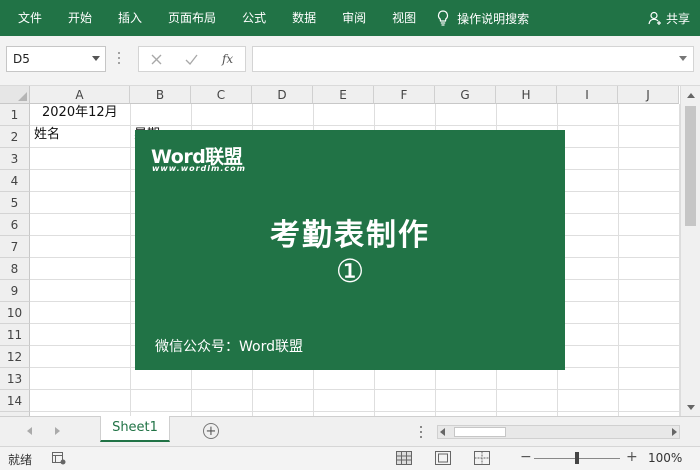  What do you see at coordinates (15, 115) in the screenshot?
I see `row-header-1: 1` at bounding box center [15, 115].